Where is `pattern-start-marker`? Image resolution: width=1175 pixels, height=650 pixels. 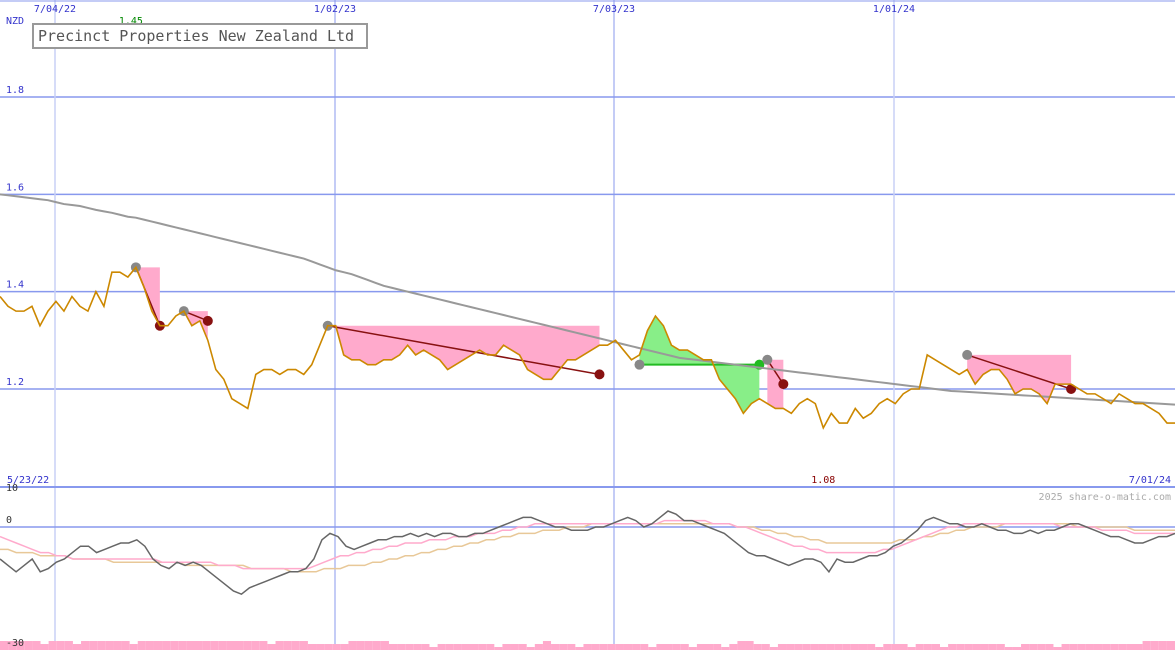
pattern-start-marker is located at coordinates (639, 364).